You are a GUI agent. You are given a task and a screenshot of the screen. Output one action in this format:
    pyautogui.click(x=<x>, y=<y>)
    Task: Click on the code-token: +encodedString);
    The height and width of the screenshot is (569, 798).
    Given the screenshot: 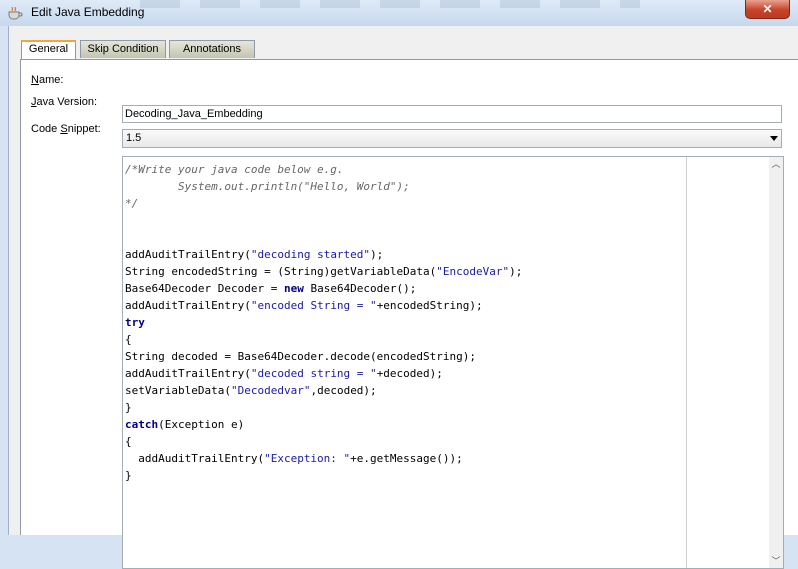 What is the action you would take?
    pyautogui.click(x=429, y=305)
    